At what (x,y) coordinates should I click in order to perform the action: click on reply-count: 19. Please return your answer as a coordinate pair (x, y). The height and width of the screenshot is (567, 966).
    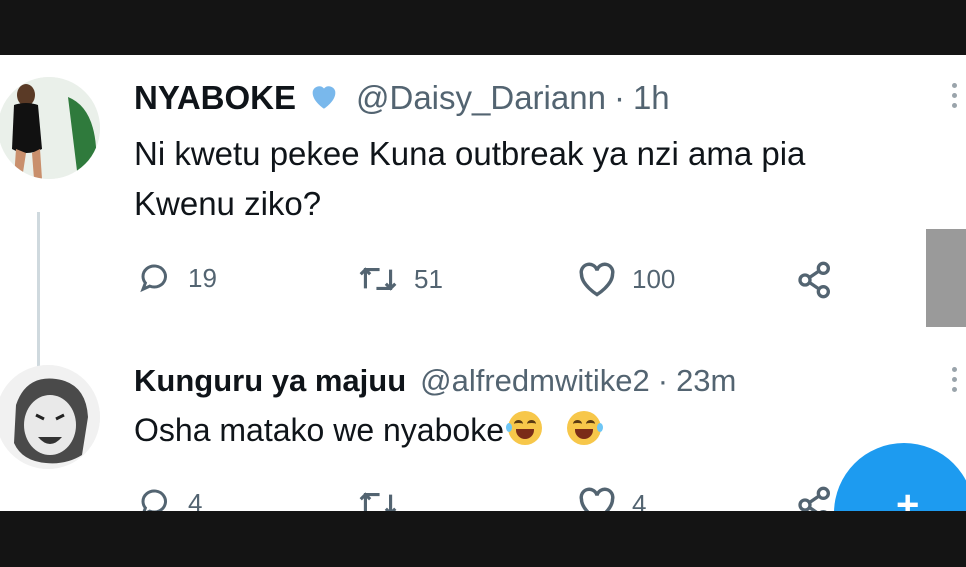
    Looking at the image, I should click on (202, 277).